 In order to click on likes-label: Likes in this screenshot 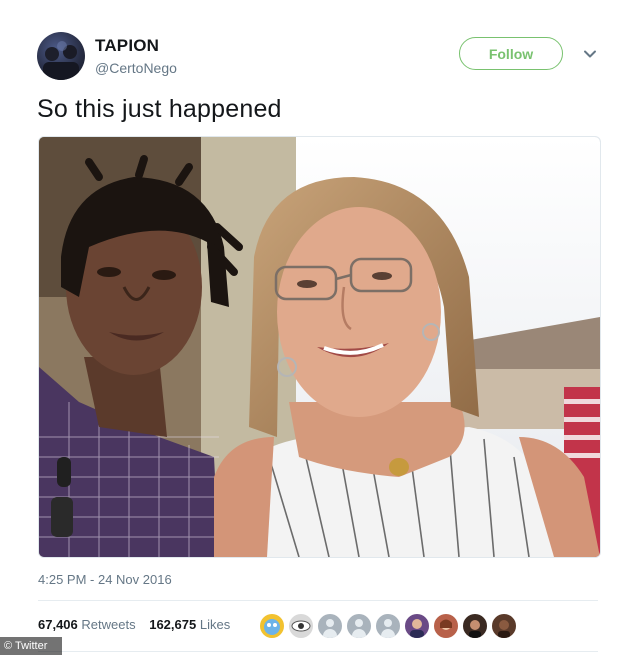, I will do `click(215, 624)`.